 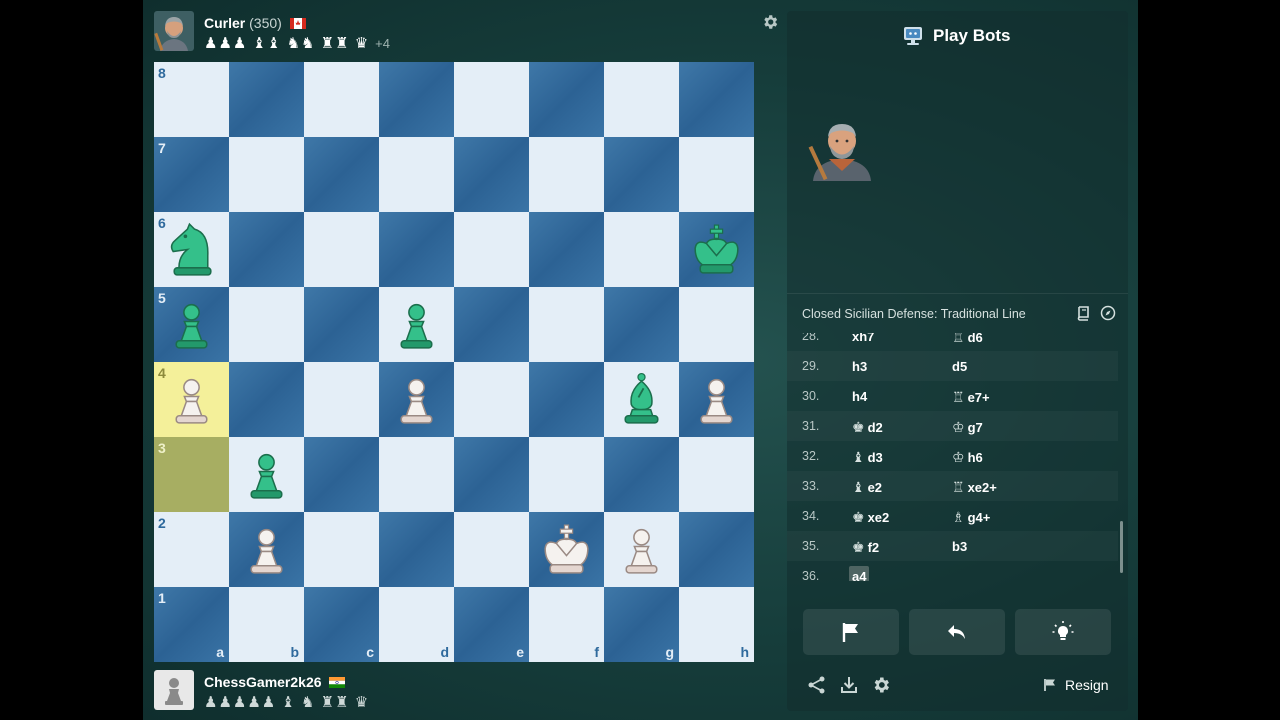 I want to click on square-h6, so click(x=716, y=249).